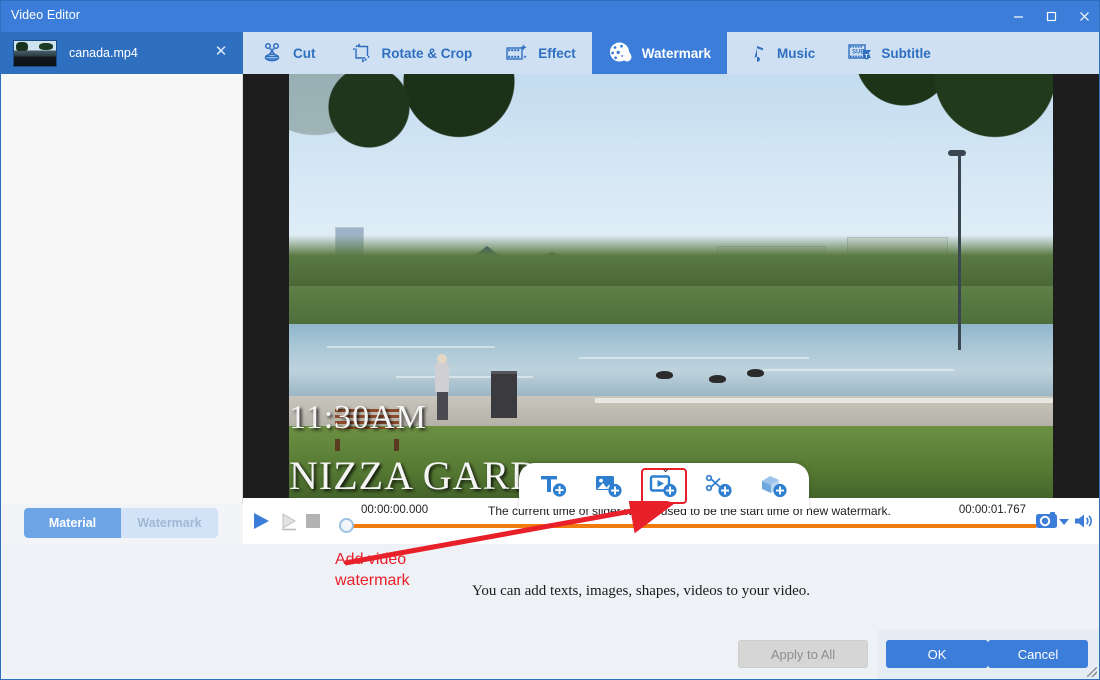 This screenshot has height=680, width=1100. Describe the element at coordinates (676, 53) in the screenshot. I see `tab-watermark-label: Watermark` at that location.